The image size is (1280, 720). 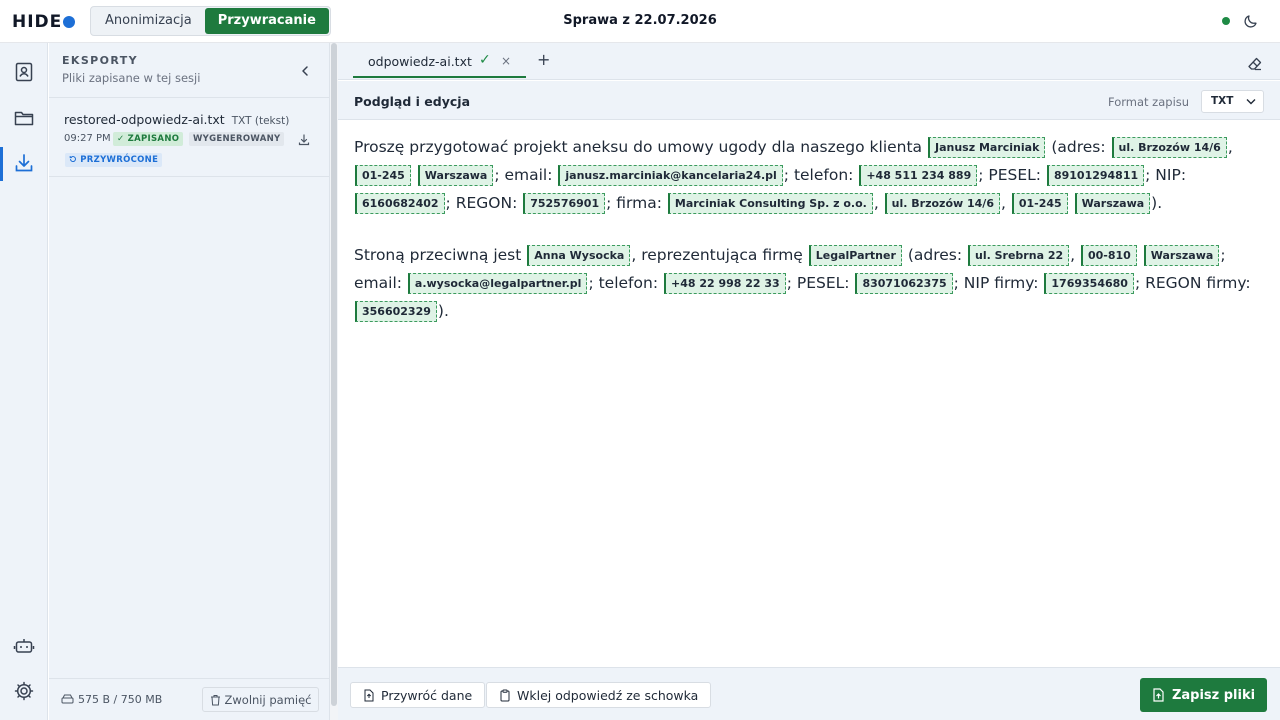 What do you see at coordinates (119, 160) in the screenshot?
I see `restored-badge-label: PRZYWRÓCONE` at bounding box center [119, 160].